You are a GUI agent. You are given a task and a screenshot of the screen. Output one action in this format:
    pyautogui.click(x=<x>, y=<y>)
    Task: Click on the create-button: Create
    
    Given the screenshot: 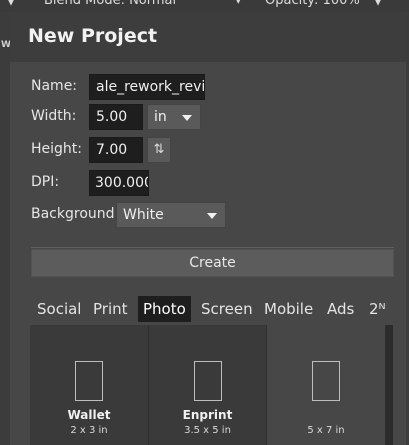 What is the action you would take?
    pyautogui.click(x=212, y=263)
    